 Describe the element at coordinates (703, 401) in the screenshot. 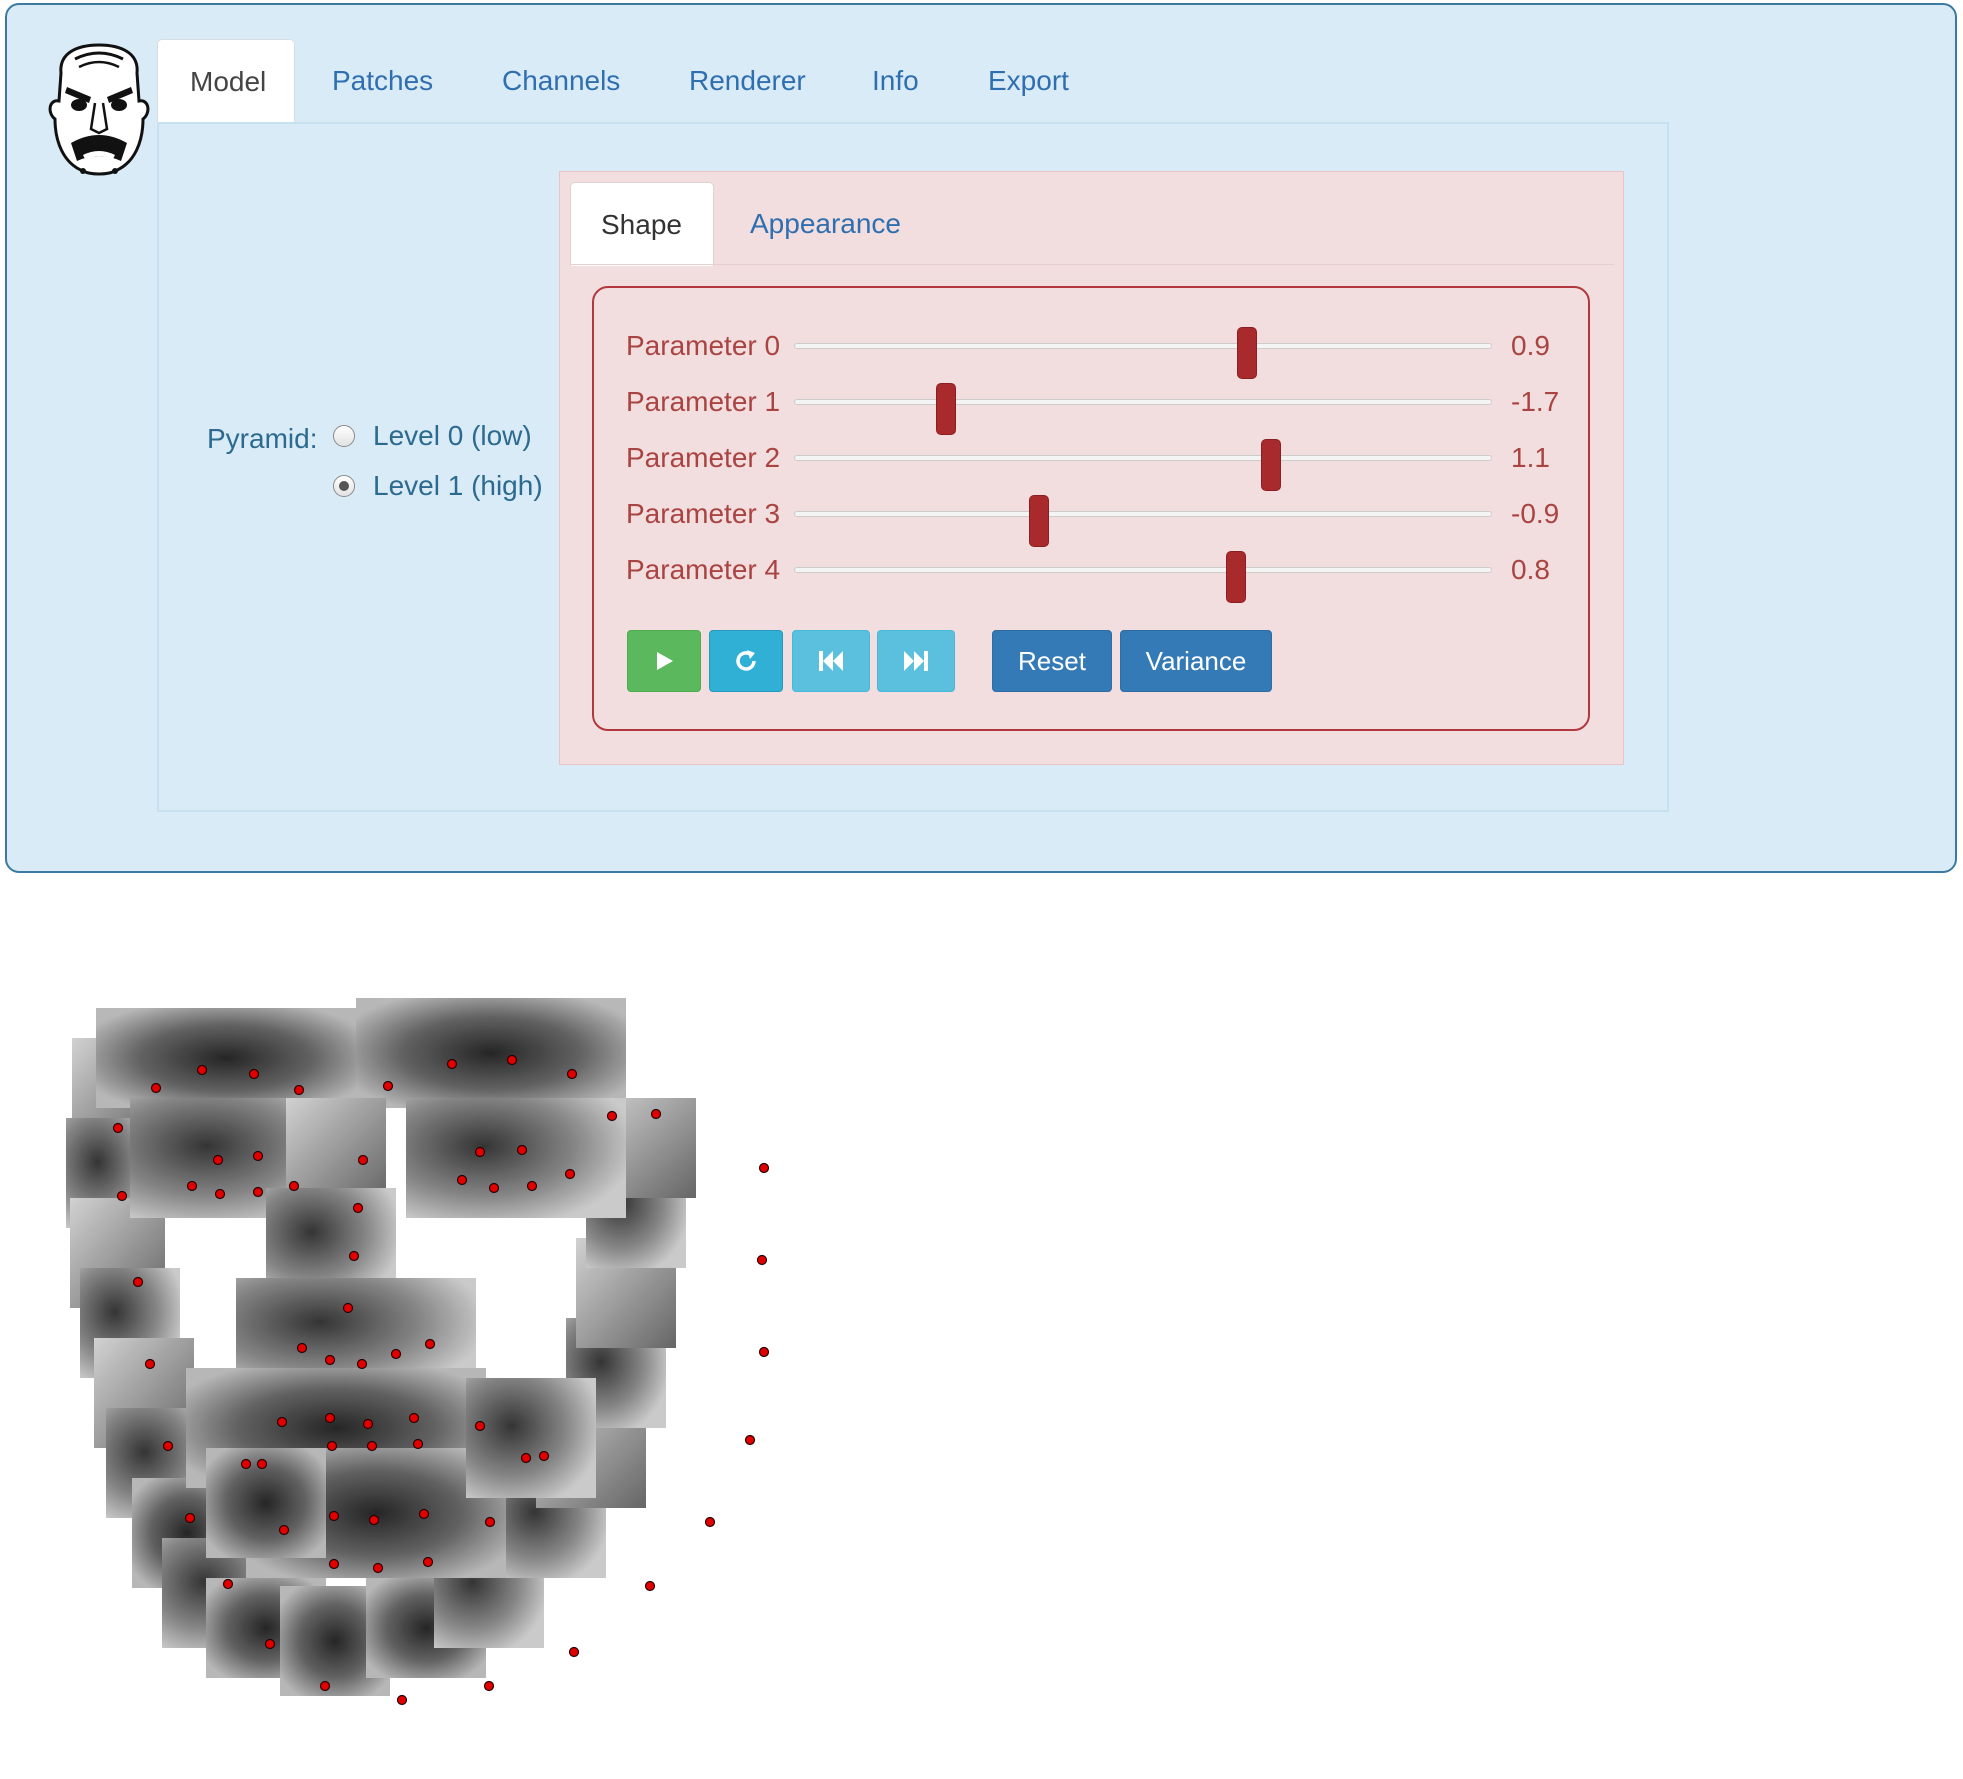

I see `parameter-label: Parameter 1` at that location.